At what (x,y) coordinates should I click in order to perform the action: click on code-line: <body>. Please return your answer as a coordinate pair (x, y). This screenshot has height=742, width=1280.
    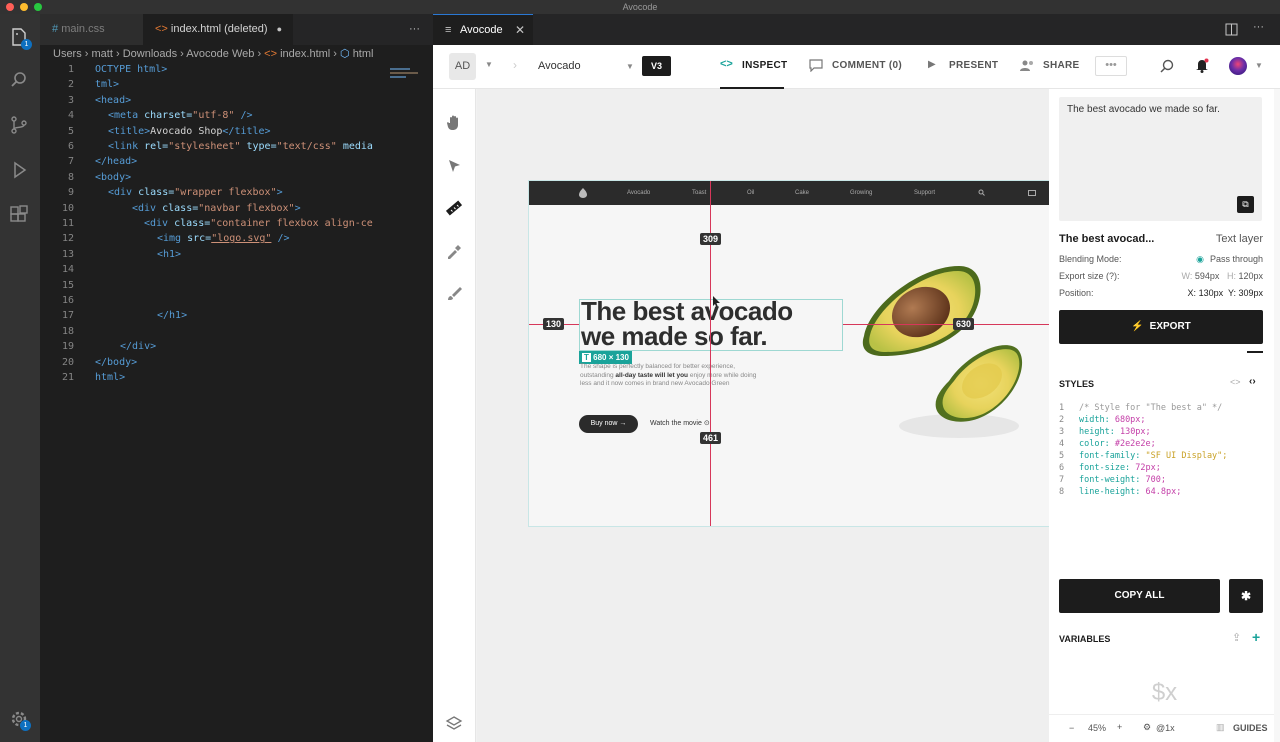
    Looking at the image, I should click on (113, 177).